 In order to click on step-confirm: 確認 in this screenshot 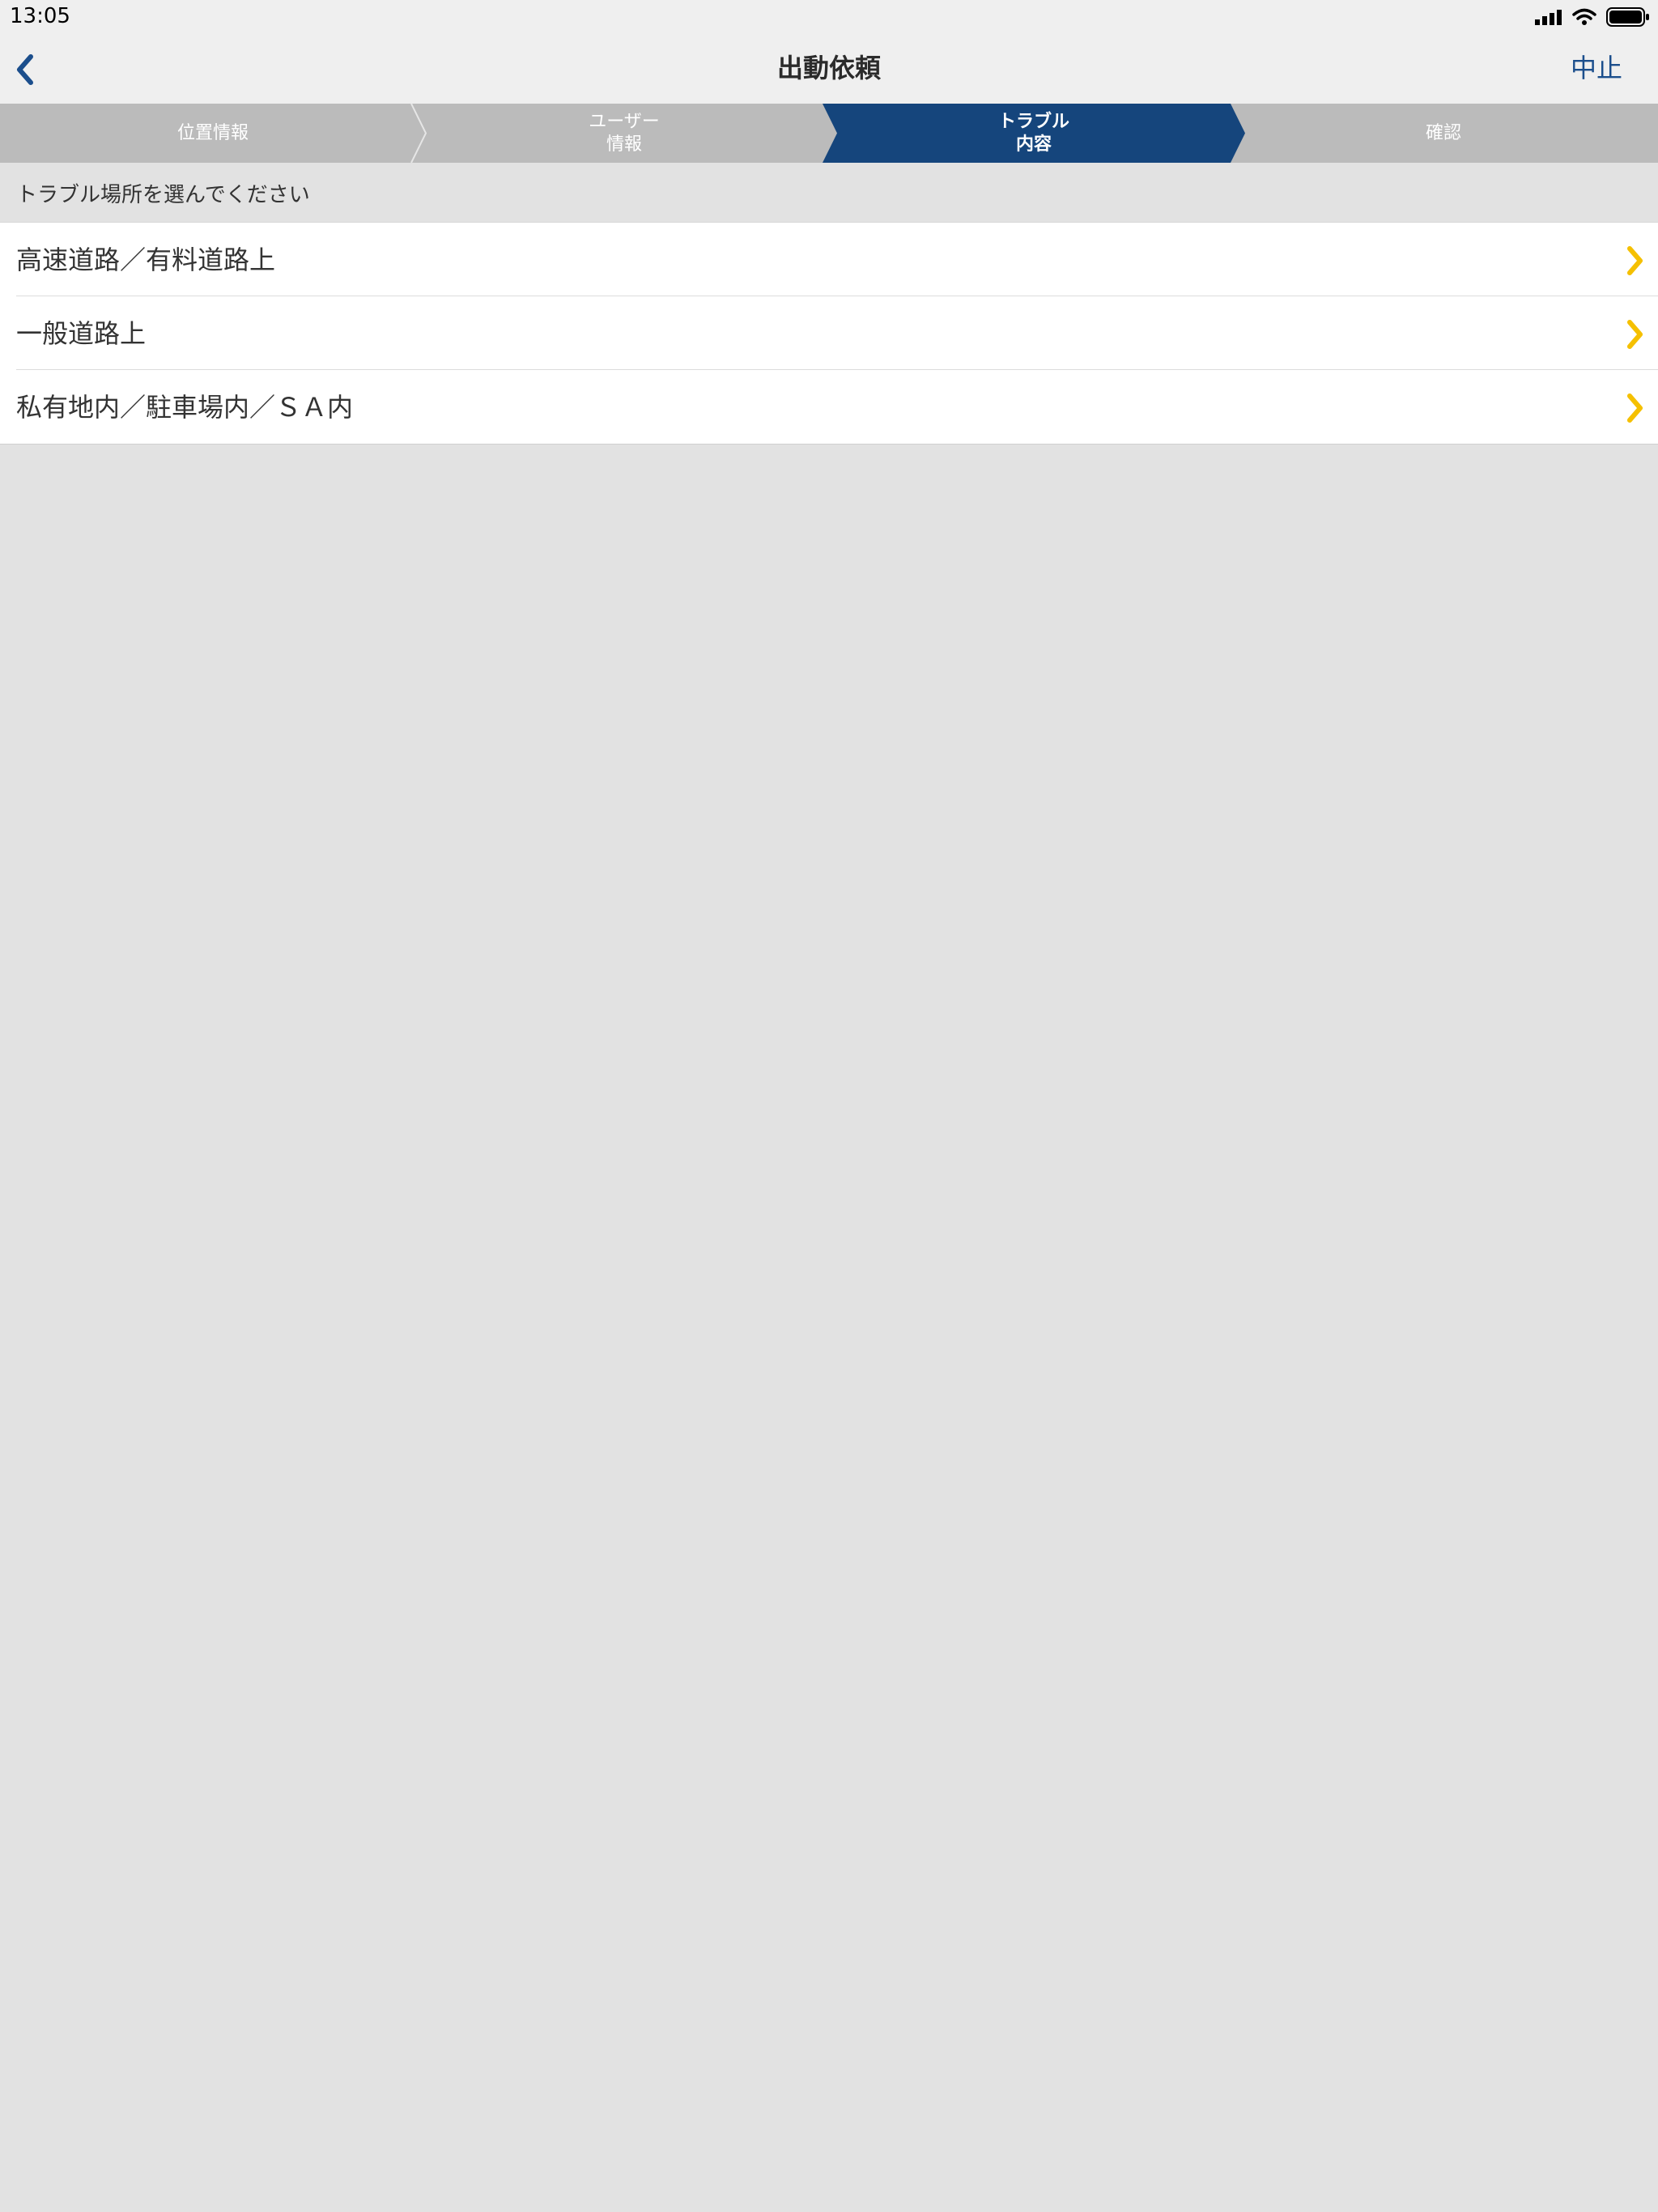, I will do `click(1443, 133)`.